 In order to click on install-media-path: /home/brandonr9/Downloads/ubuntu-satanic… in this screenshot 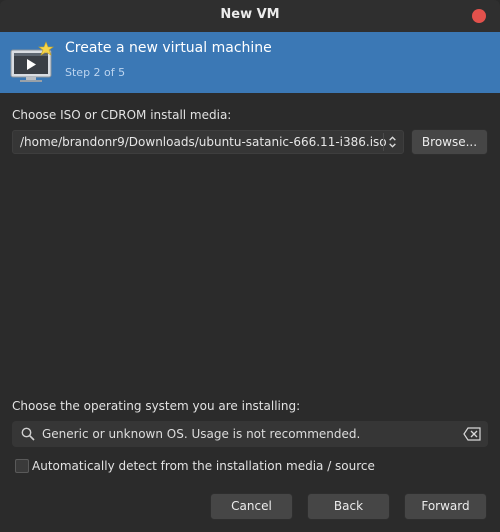, I will do `click(203, 142)`.